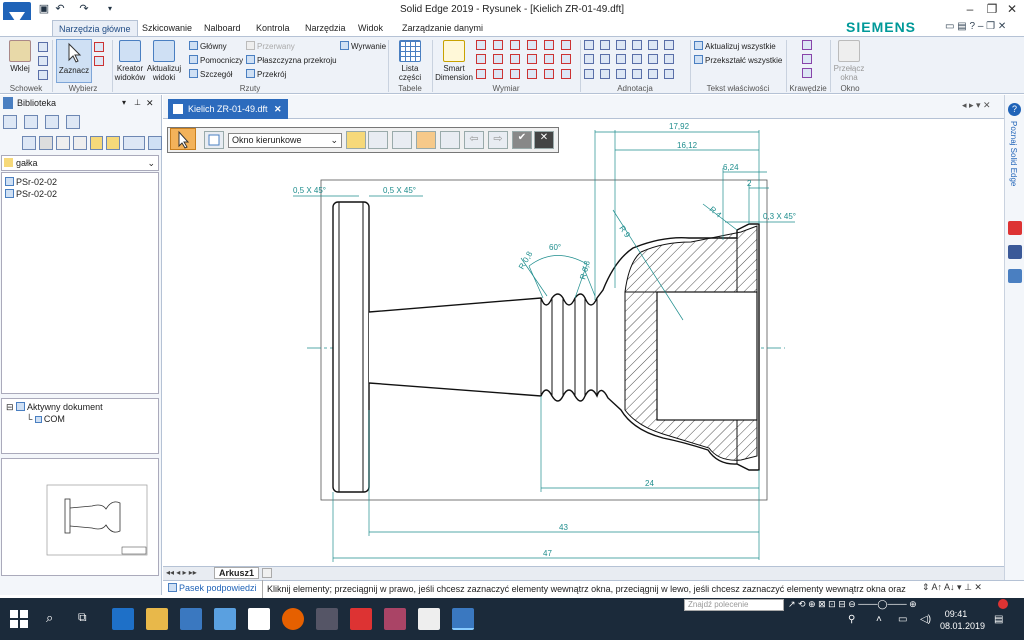  I want to click on lib-new-folder-icon, so click(113, 143).